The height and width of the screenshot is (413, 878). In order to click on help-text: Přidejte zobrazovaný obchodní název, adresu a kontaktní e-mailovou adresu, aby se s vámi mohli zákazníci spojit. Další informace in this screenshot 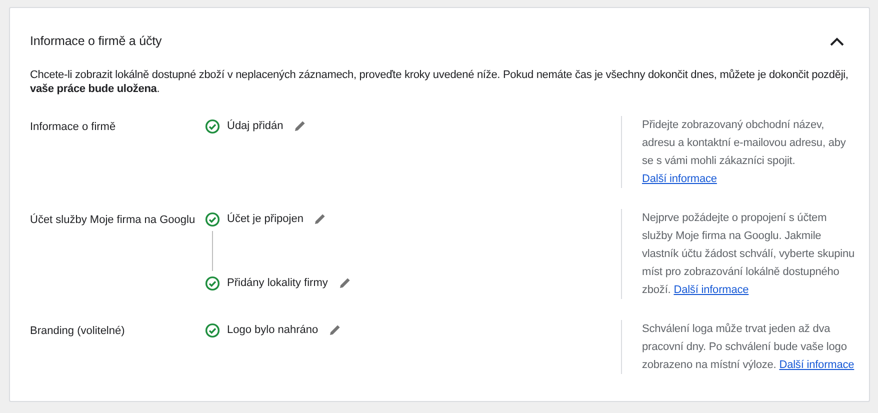, I will do `click(740, 152)`.